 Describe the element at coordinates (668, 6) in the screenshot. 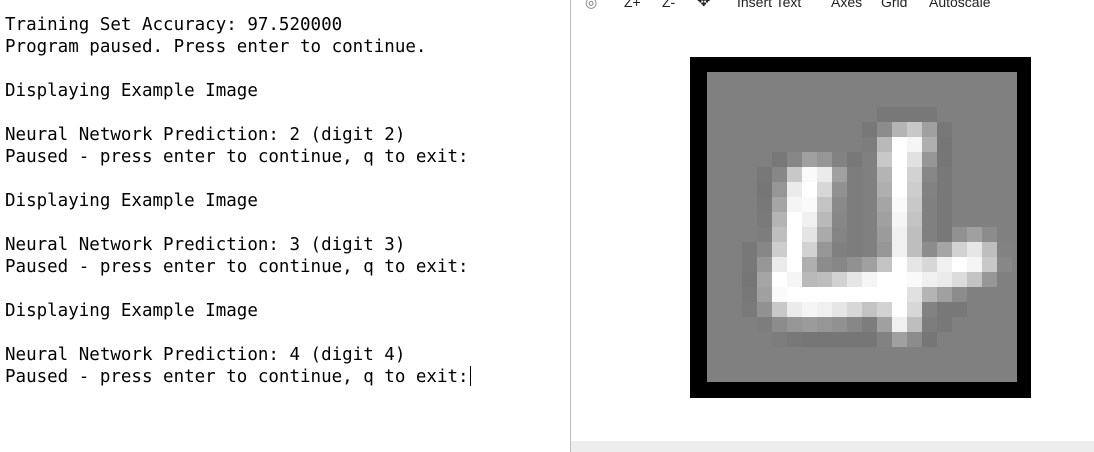

I see `zoom-out-button: Z-` at that location.